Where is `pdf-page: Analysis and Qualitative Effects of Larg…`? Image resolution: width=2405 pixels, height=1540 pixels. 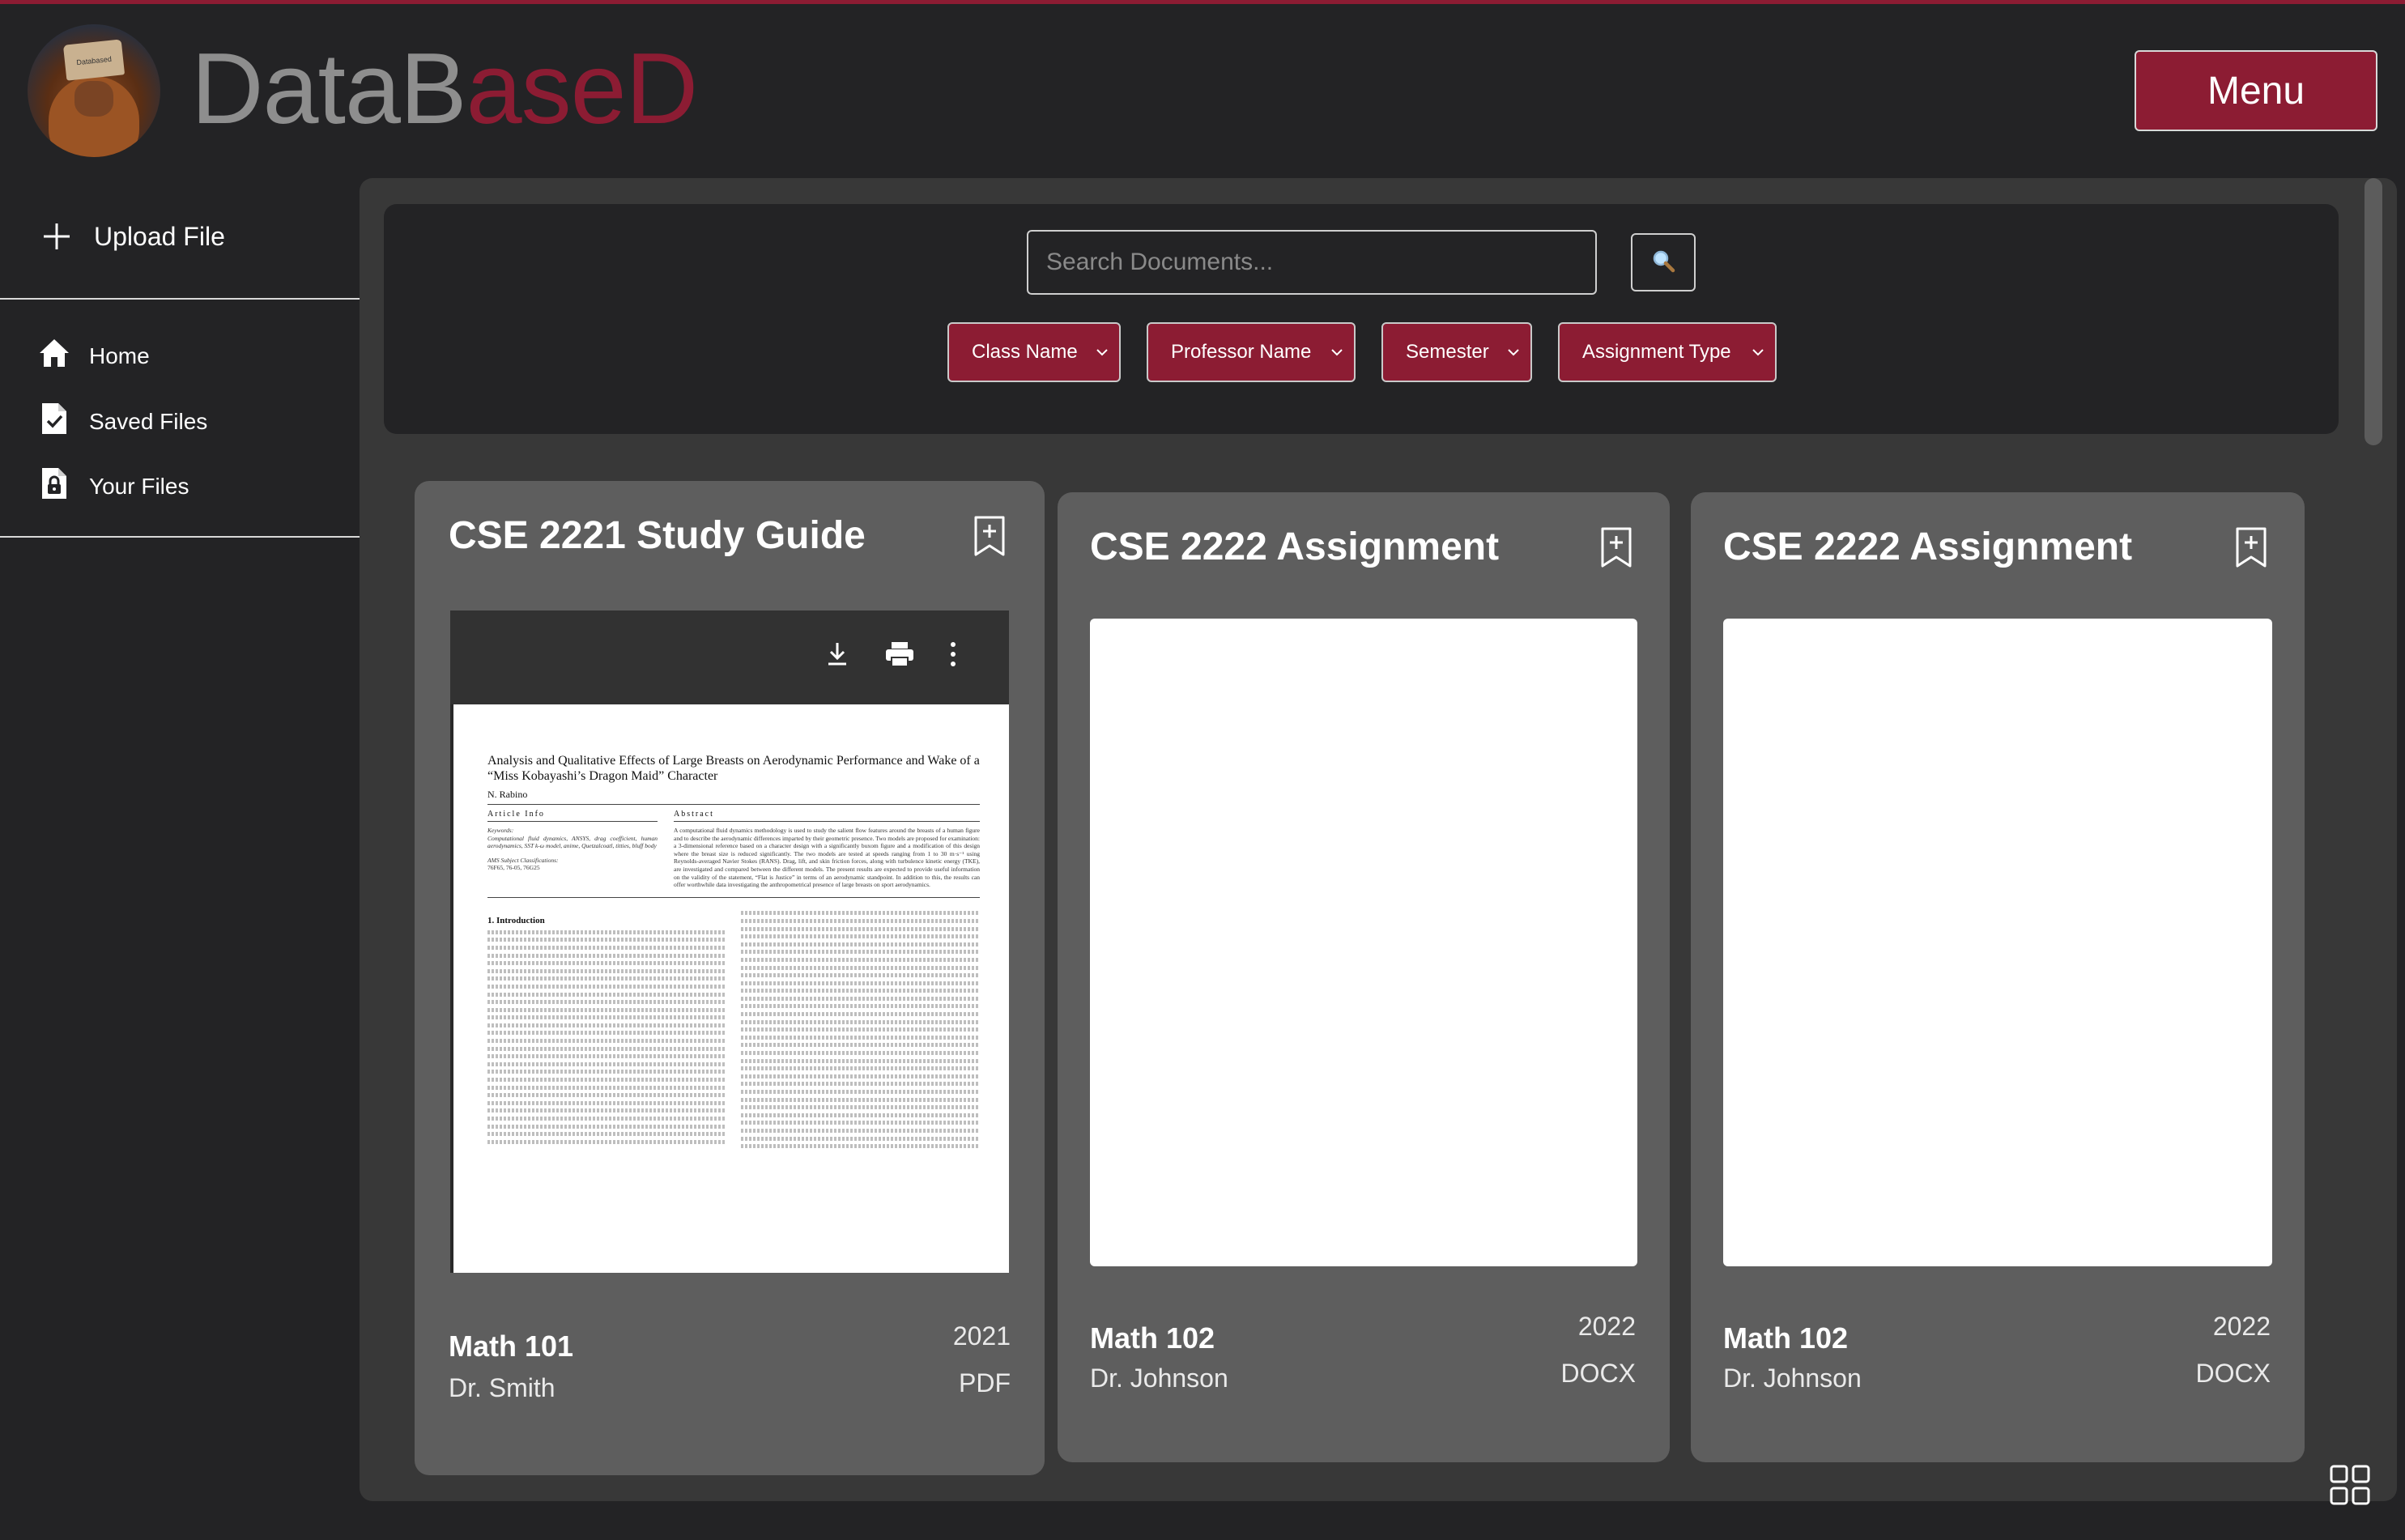 pdf-page: Analysis and Qualitative Effects of Larg… is located at coordinates (731, 988).